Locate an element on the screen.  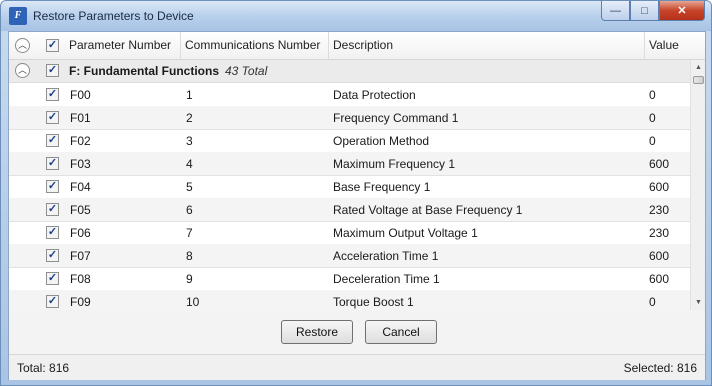
scroll-down-icon: ▼ is located at coordinates (698, 302).